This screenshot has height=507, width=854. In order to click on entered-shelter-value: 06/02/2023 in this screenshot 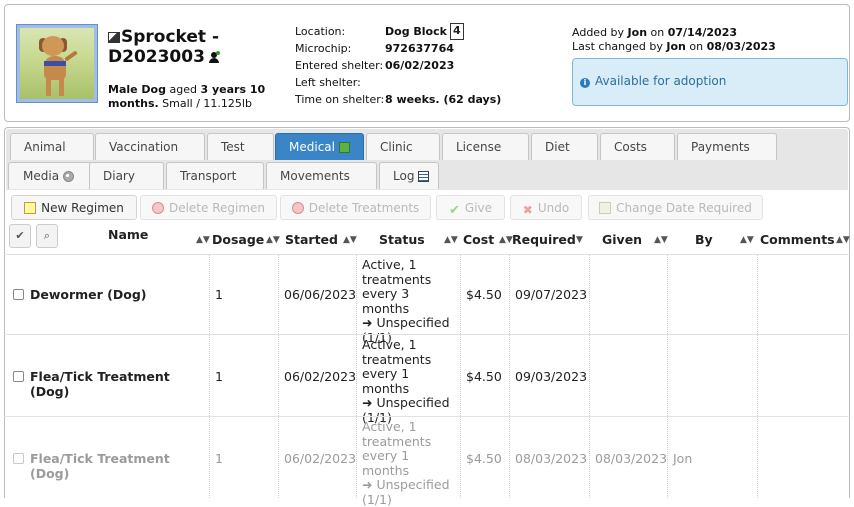, I will do `click(419, 65)`.